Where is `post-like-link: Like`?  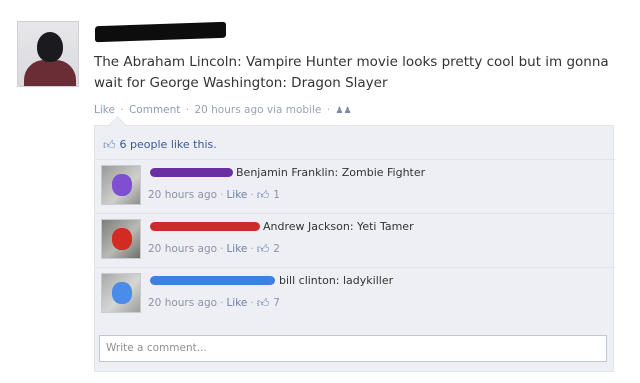
post-like-link: Like is located at coordinates (104, 110).